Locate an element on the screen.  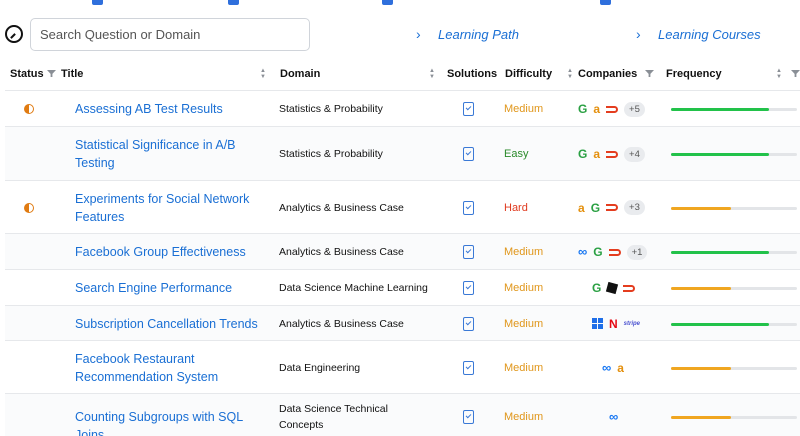
chevron-right-icon: › is located at coordinates (418, 34).